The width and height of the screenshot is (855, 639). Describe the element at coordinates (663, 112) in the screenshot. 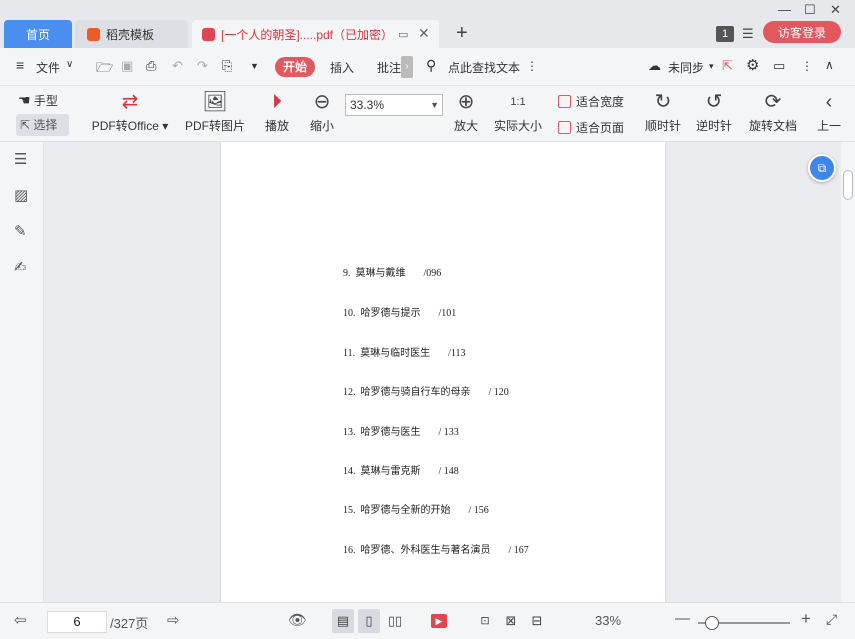

I see `rotate-clockwise-button: ↻ 顺时针` at that location.